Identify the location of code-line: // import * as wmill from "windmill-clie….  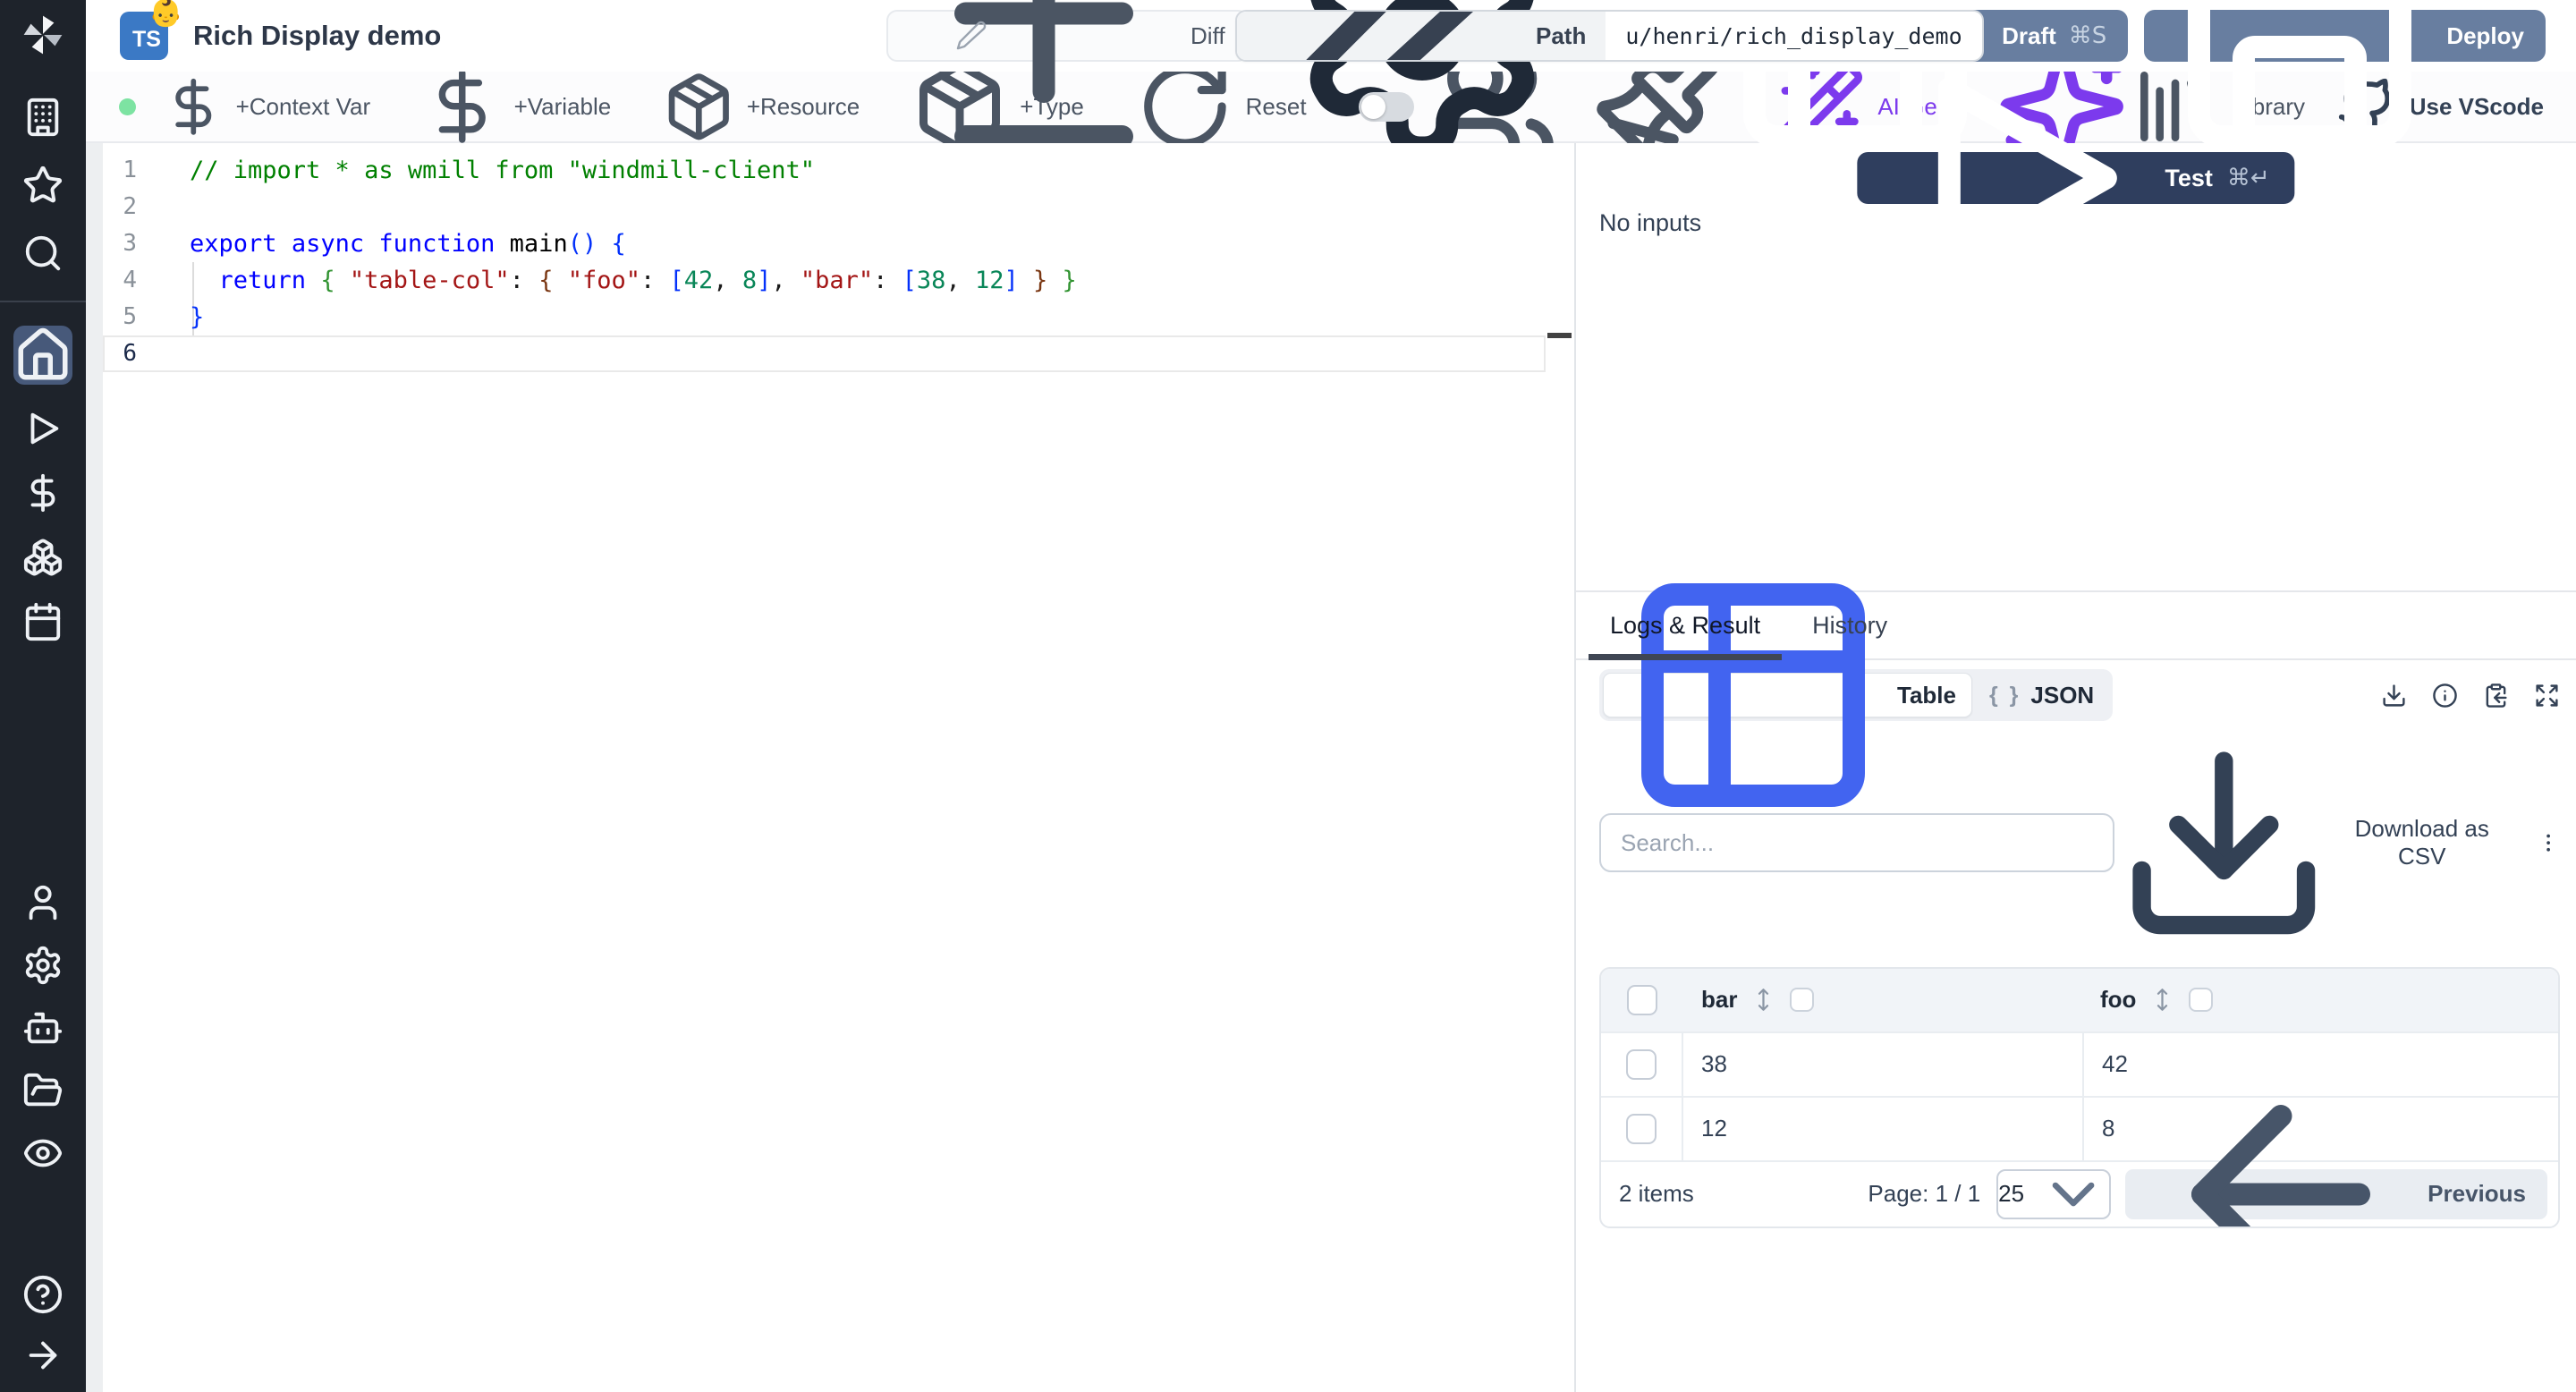
(502, 170).